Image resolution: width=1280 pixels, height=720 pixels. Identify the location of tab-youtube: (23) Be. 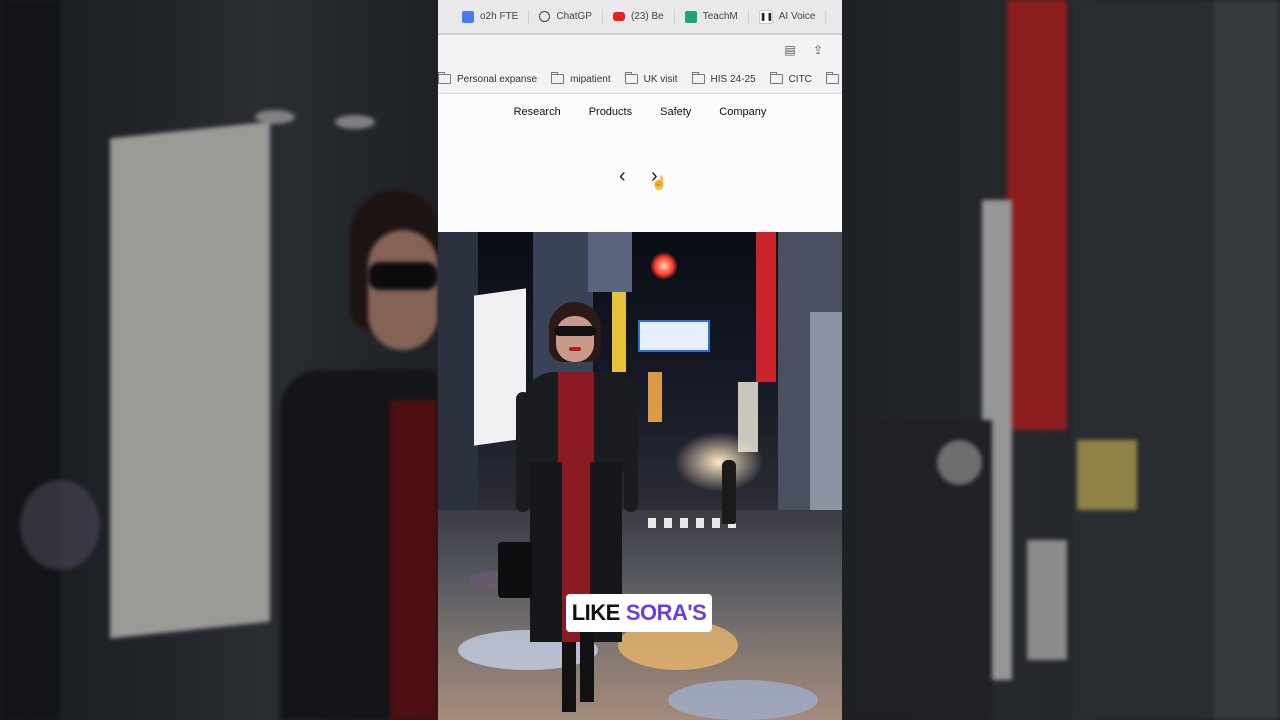
(639, 16).